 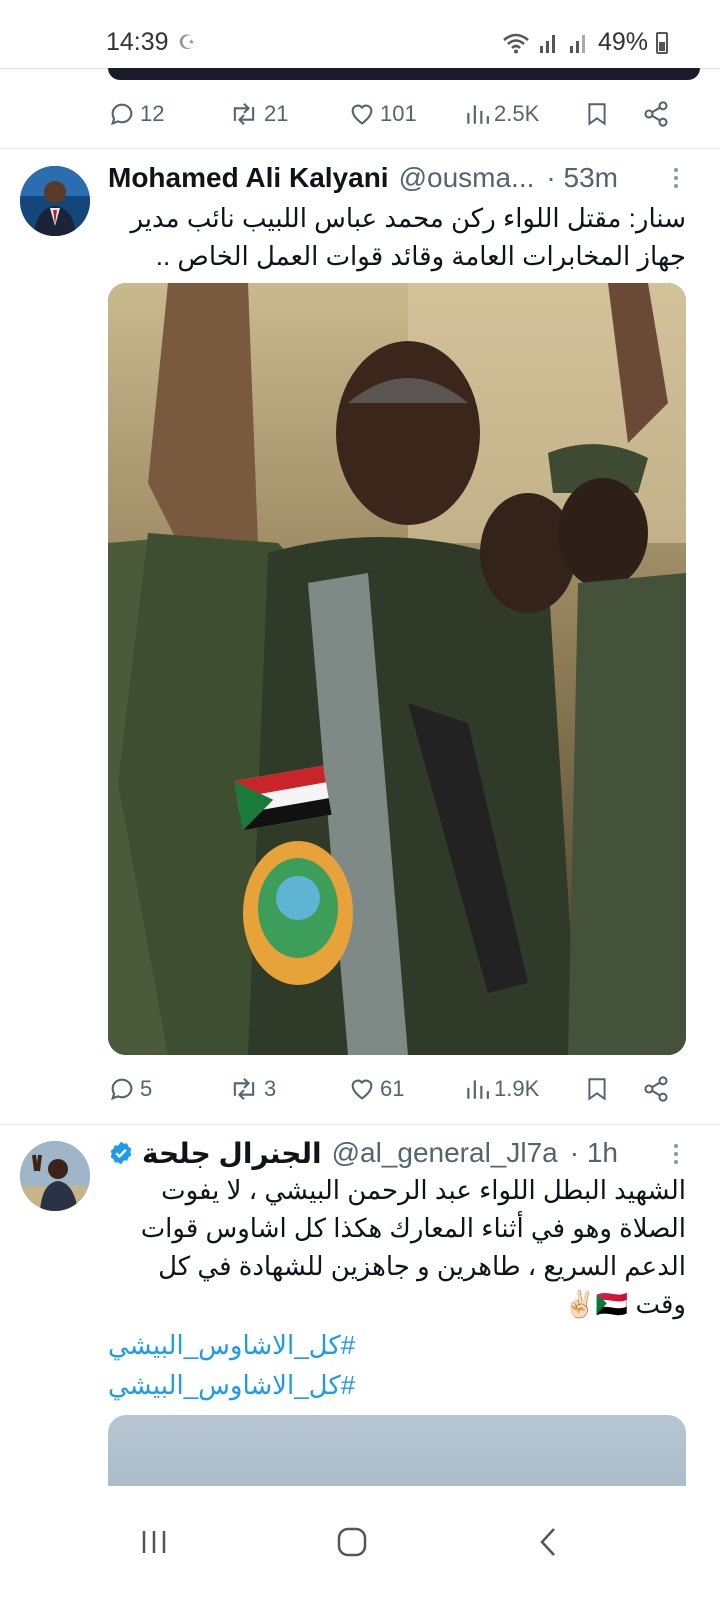 I want to click on retweet-button: 21, so click(x=258, y=114).